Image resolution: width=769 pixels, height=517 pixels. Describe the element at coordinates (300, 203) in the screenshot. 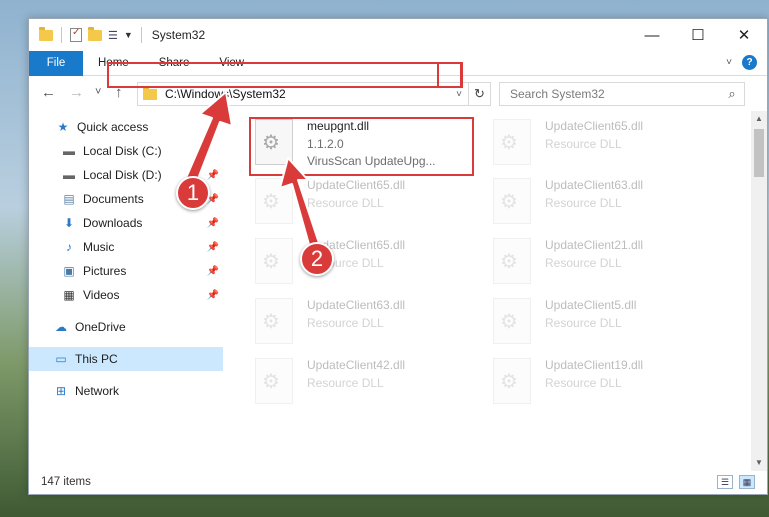

I see `arrow-to-file` at that location.